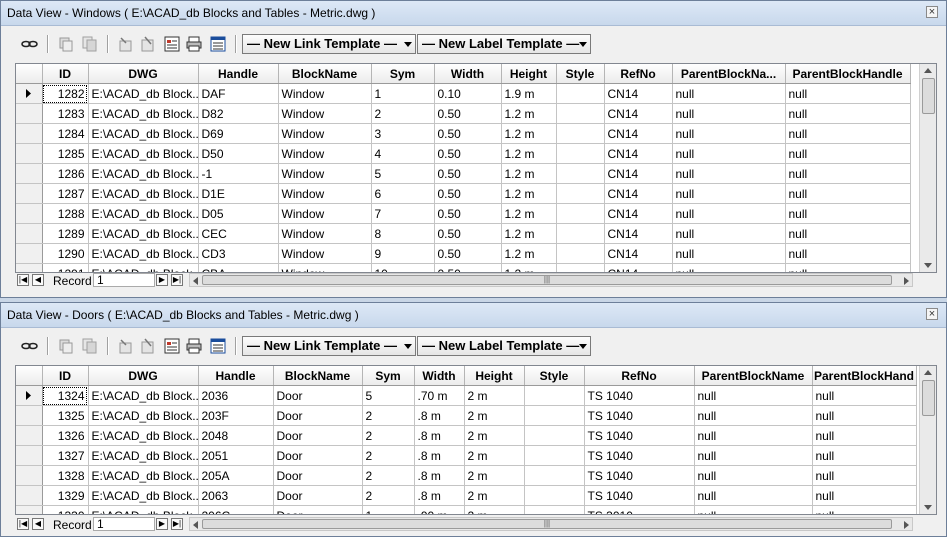  What do you see at coordinates (65, 93) in the screenshot?
I see `table-cell: 1282` at bounding box center [65, 93].